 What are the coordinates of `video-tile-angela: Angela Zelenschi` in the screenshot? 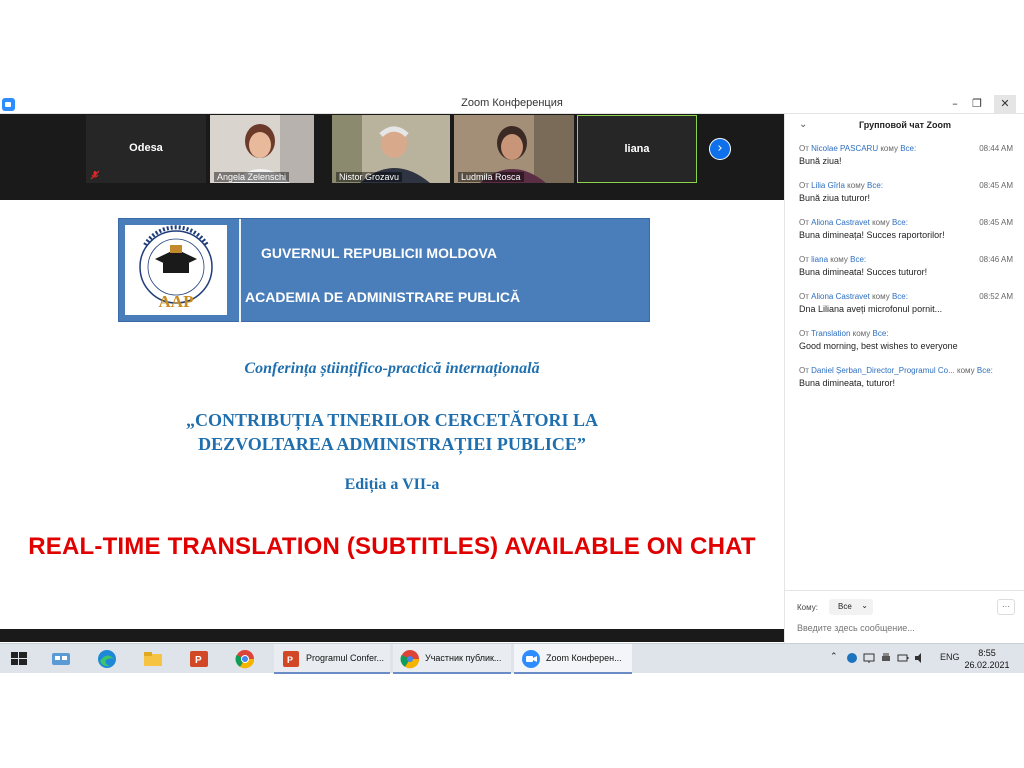 It's located at (262, 149).